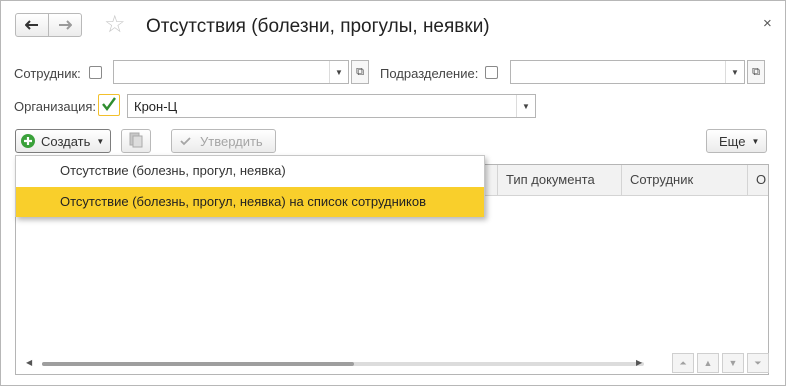 Image resolution: width=786 pixels, height=386 pixels. I want to click on scroll-left-icon: ◀, so click(29, 362).